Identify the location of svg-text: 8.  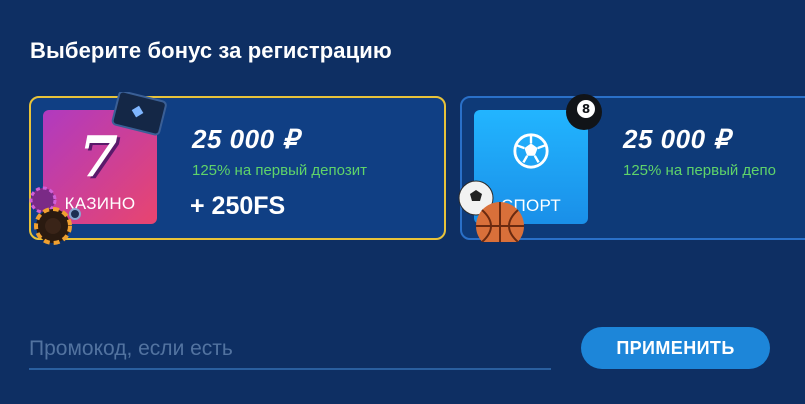
(586, 109).